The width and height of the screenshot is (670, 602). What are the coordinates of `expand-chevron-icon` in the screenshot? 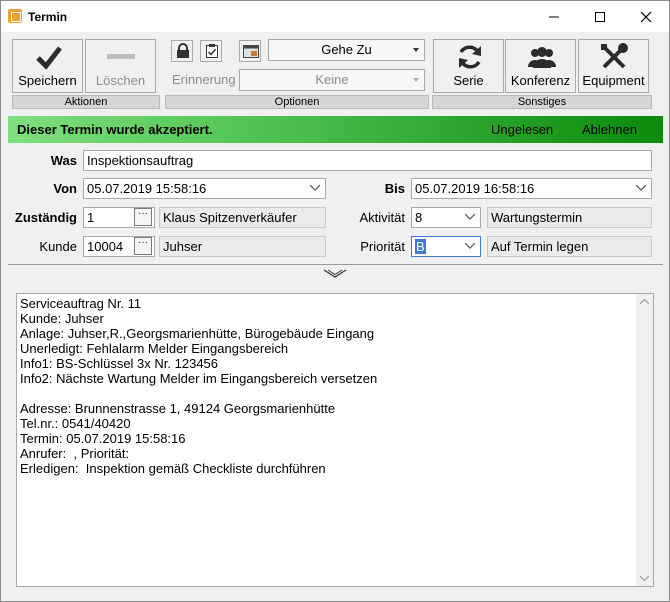 It's located at (335, 274).